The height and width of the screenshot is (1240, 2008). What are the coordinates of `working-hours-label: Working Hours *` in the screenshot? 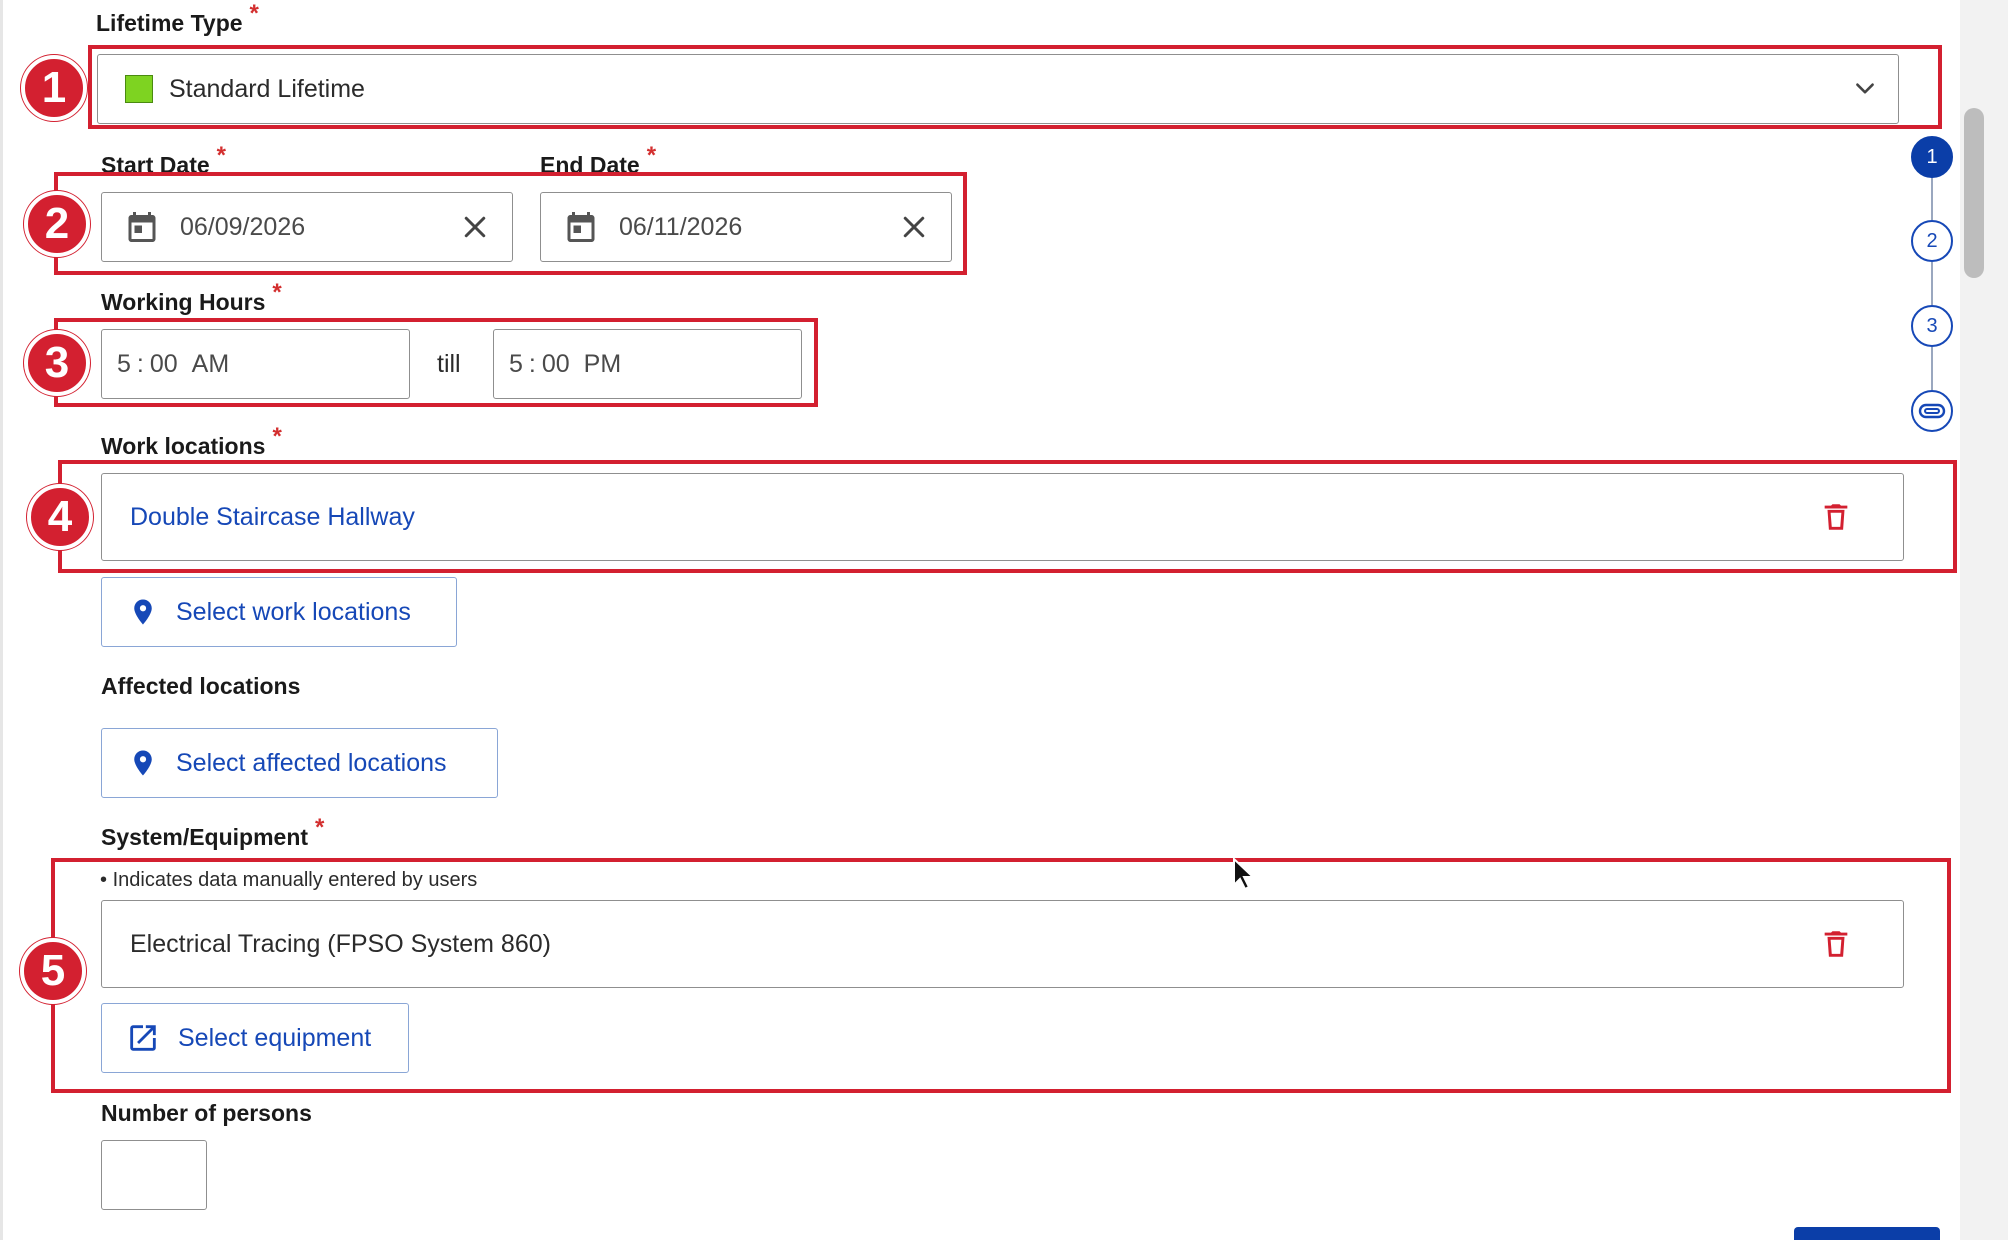 It's located at (191, 297).